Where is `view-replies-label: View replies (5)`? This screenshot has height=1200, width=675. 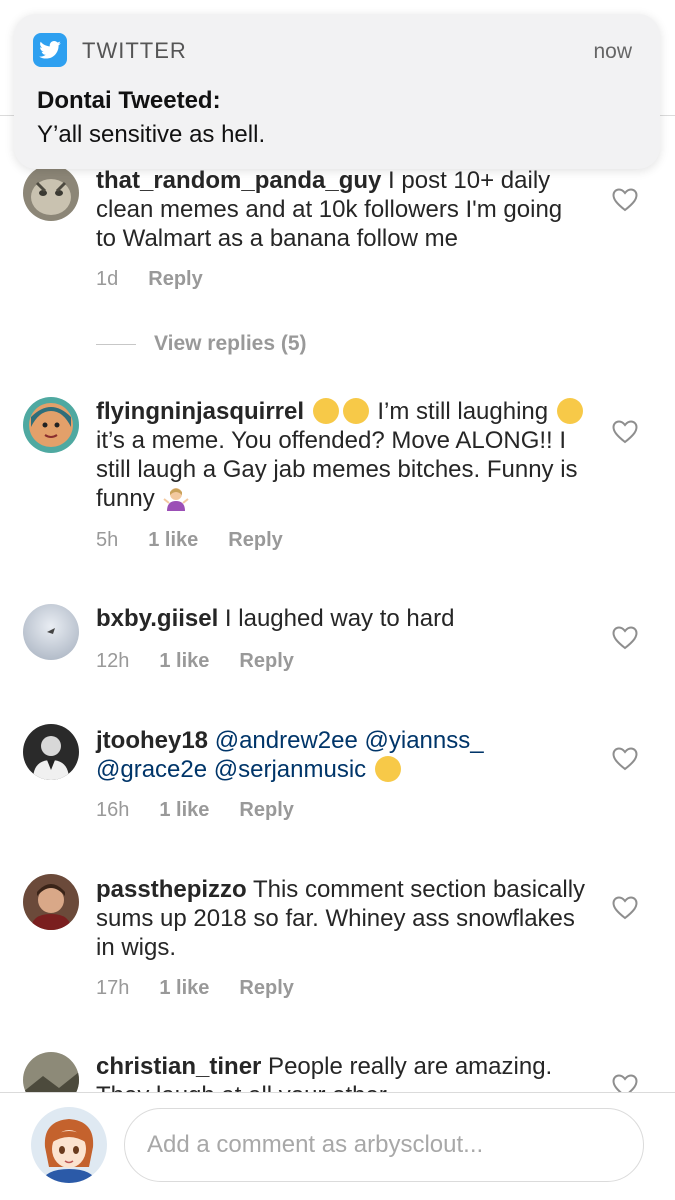 view-replies-label: View replies (5) is located at coordinates (230, 343).